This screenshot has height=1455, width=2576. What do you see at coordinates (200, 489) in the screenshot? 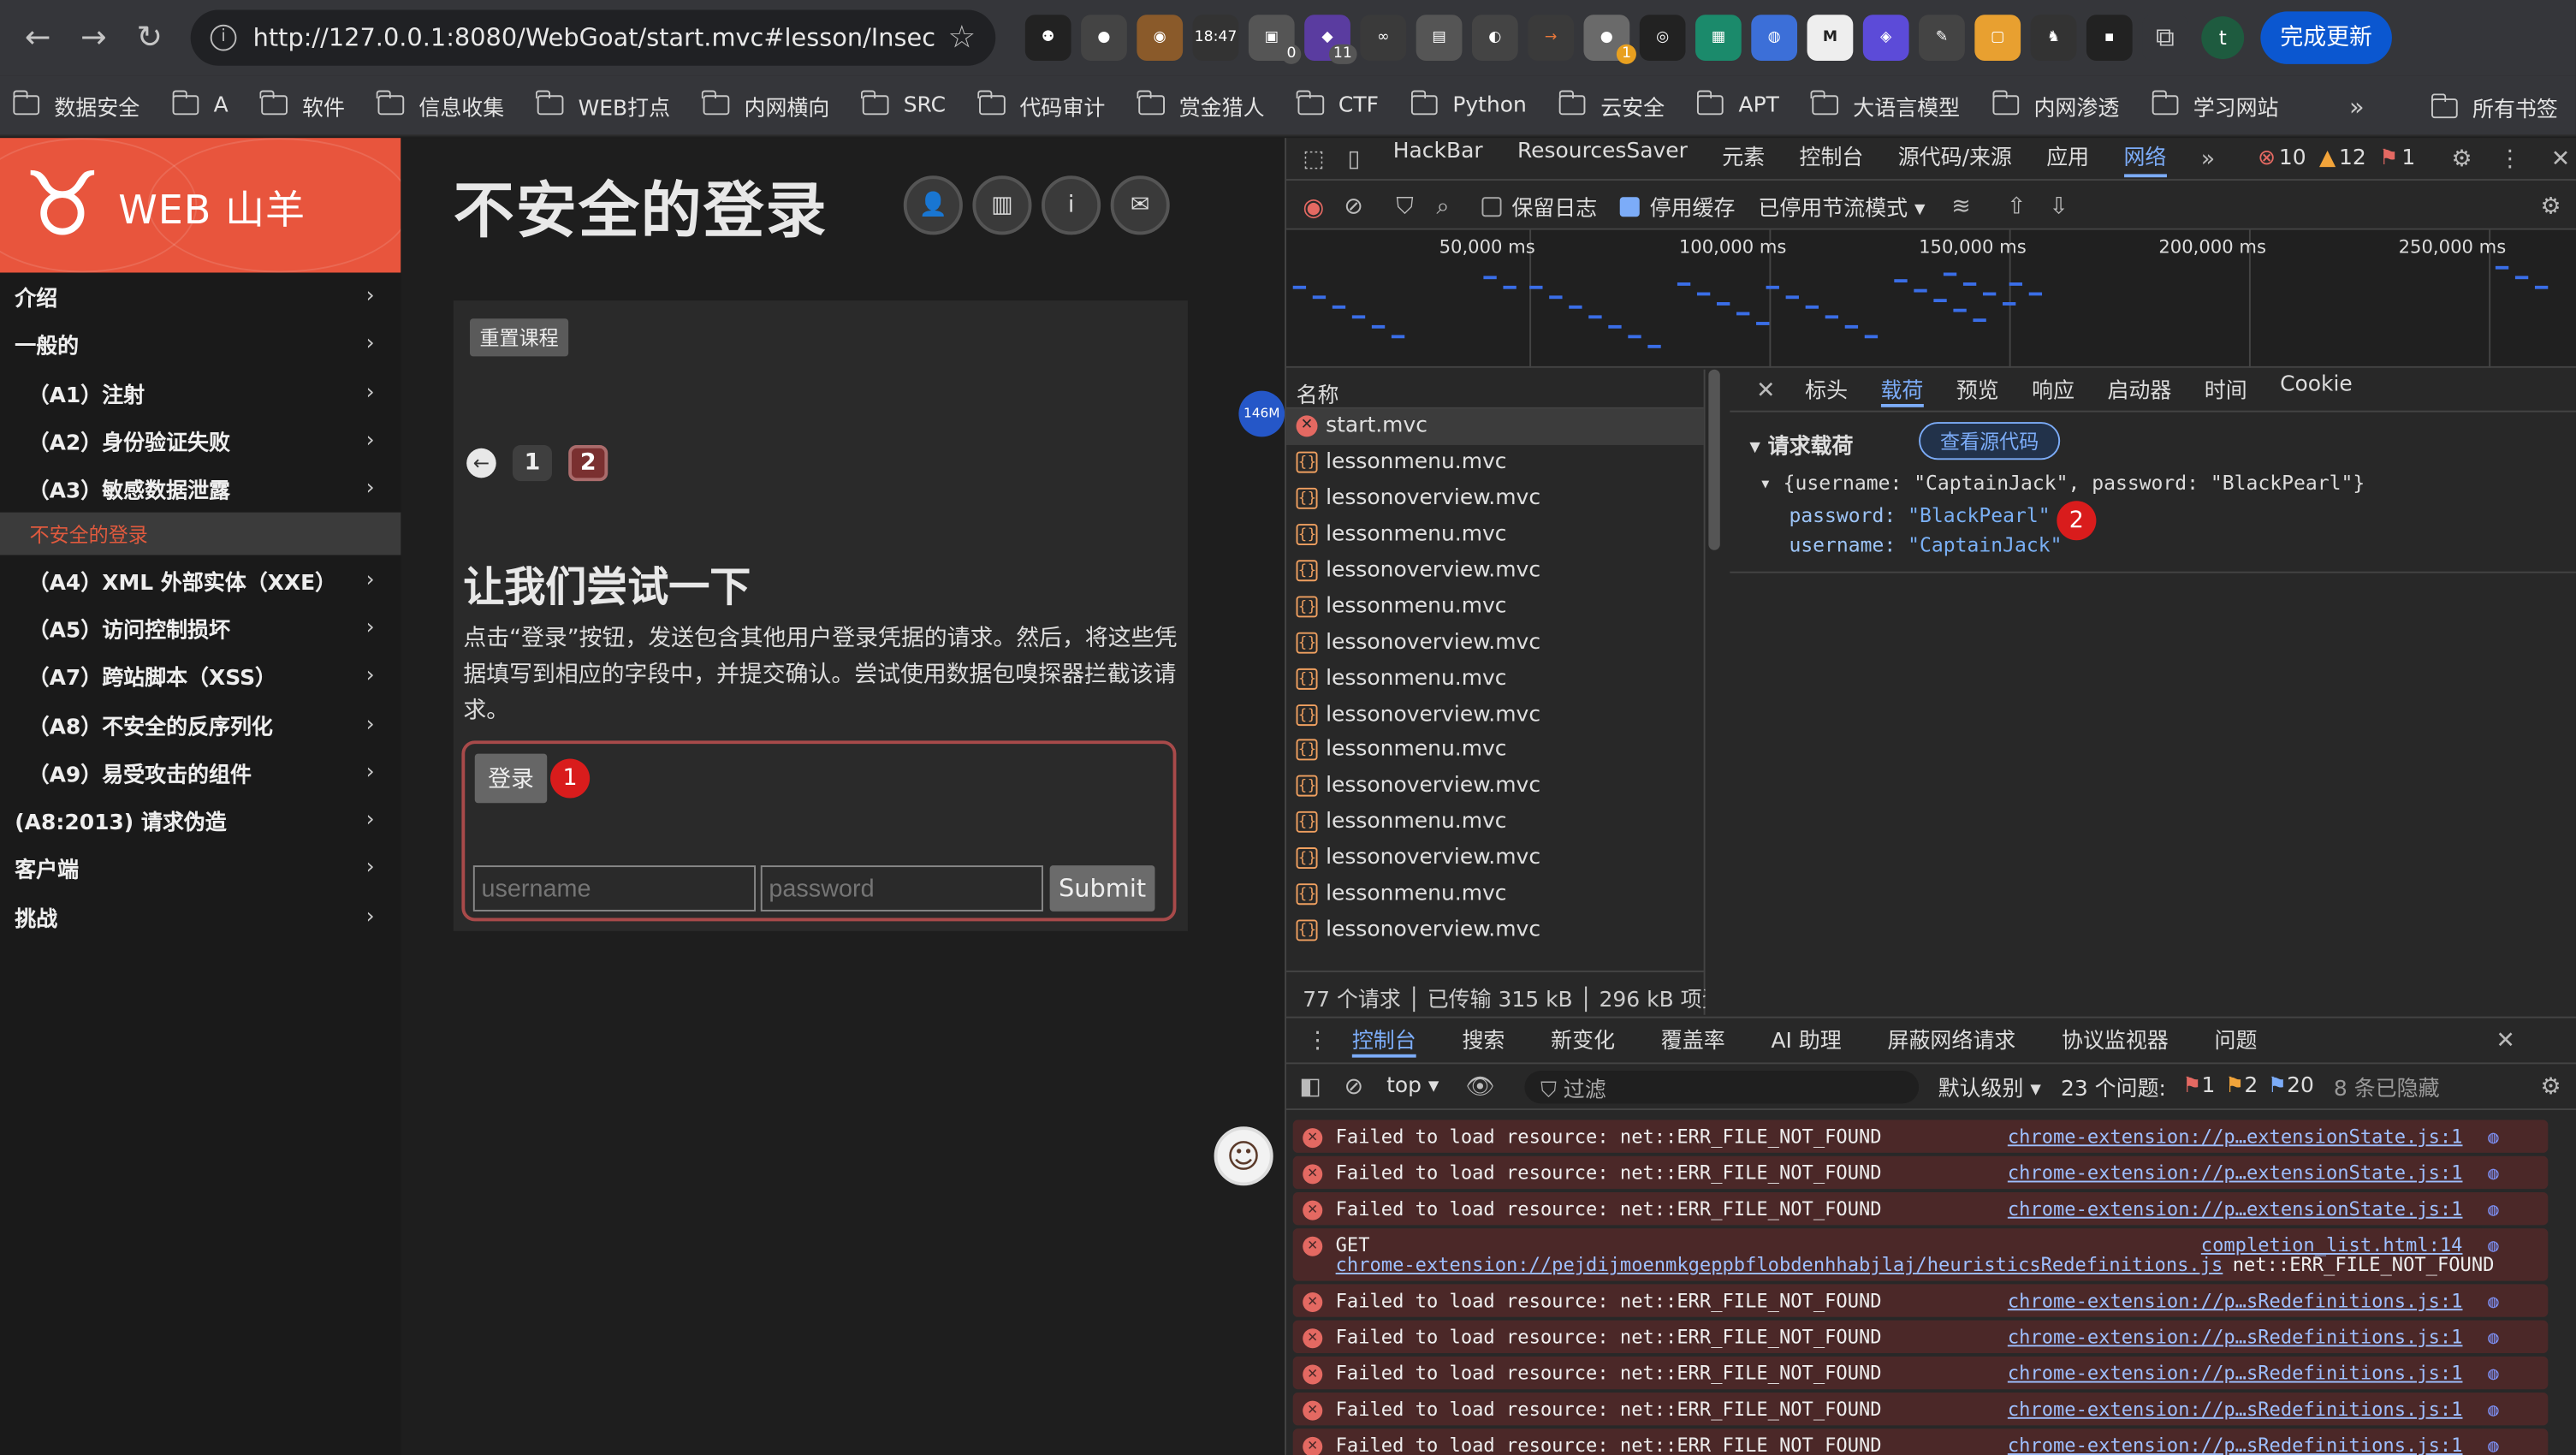
I see `sidebar-item: （A3）敏感数据泄露 ›` at bounding box center [200, 489].